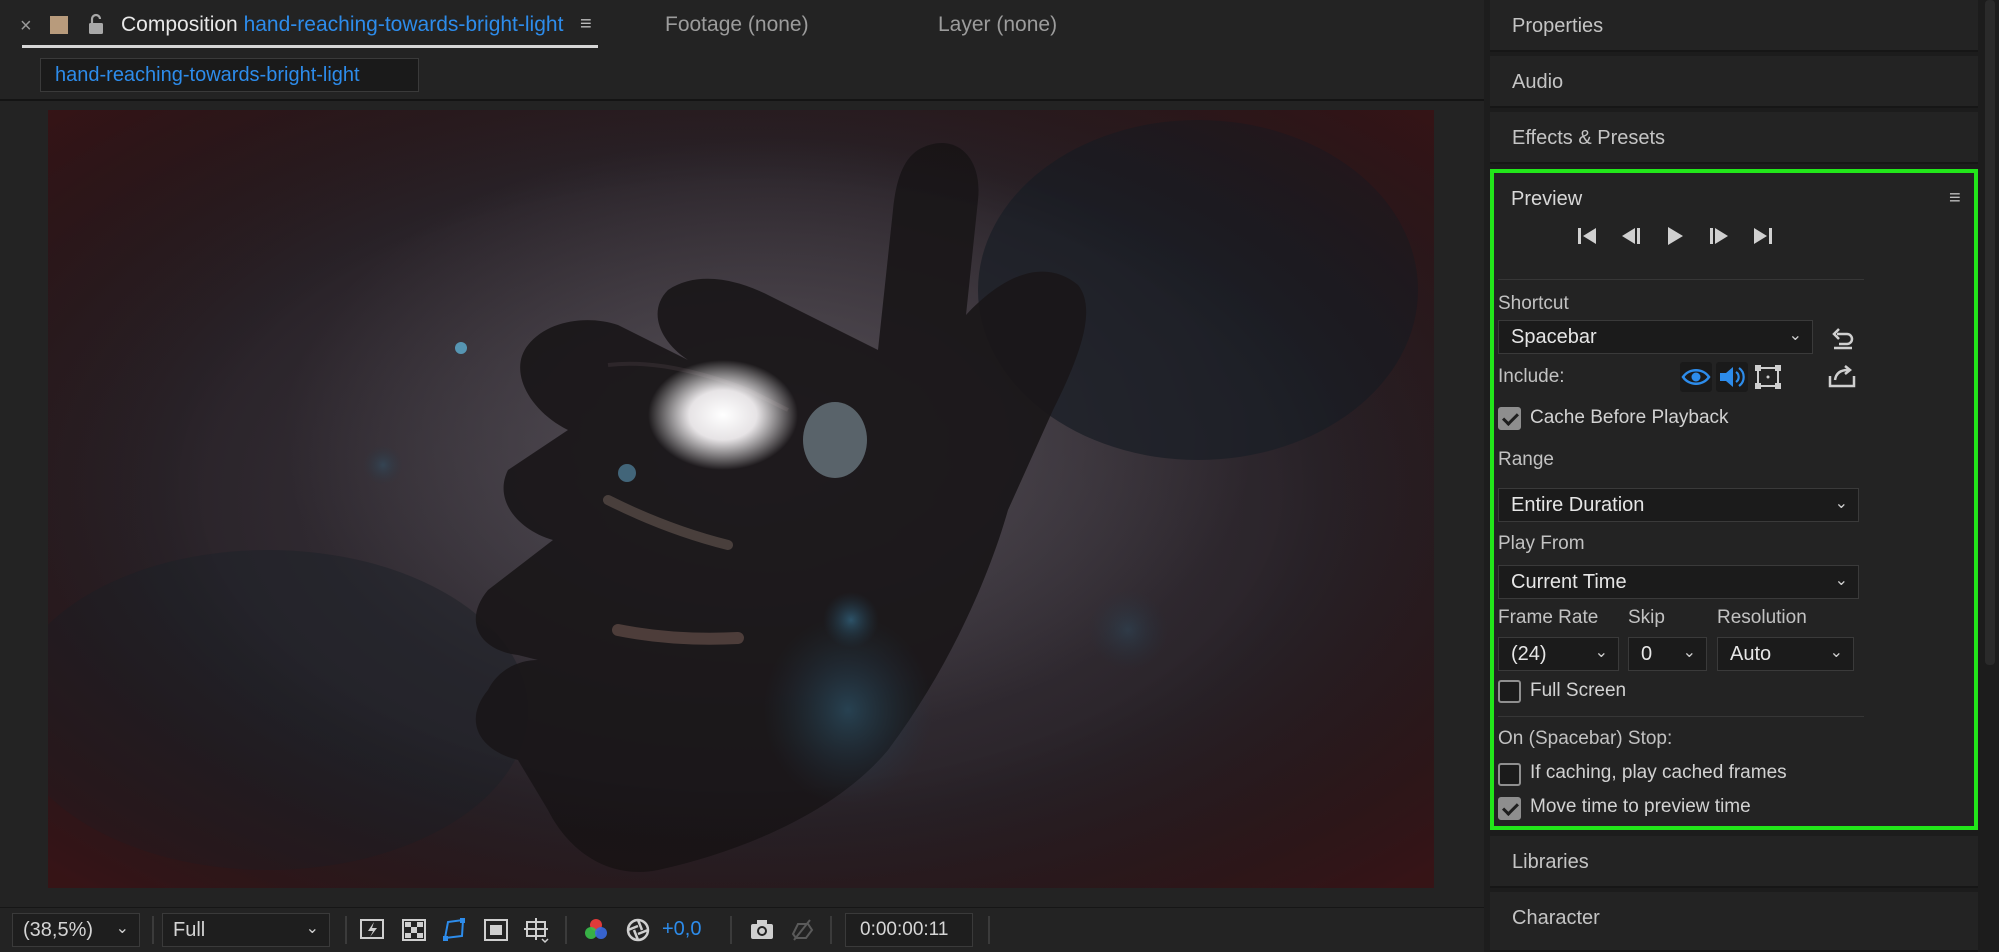 The height and width of the screenshot is (952, 1999). Describe the element at coordinates (1529, 654) in the screenshot. I see `frame-rate-value: (24)` at that location.